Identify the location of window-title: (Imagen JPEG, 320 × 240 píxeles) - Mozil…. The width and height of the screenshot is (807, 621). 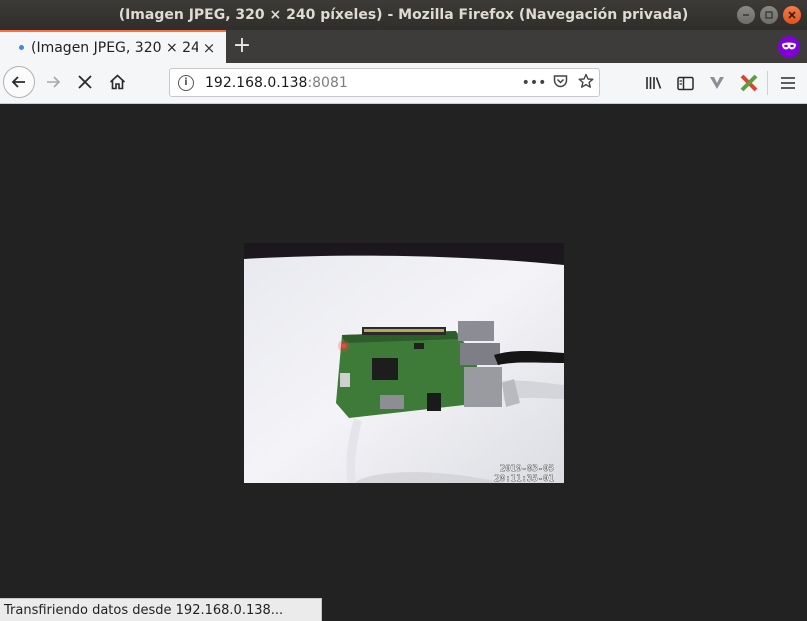
(403, 15).